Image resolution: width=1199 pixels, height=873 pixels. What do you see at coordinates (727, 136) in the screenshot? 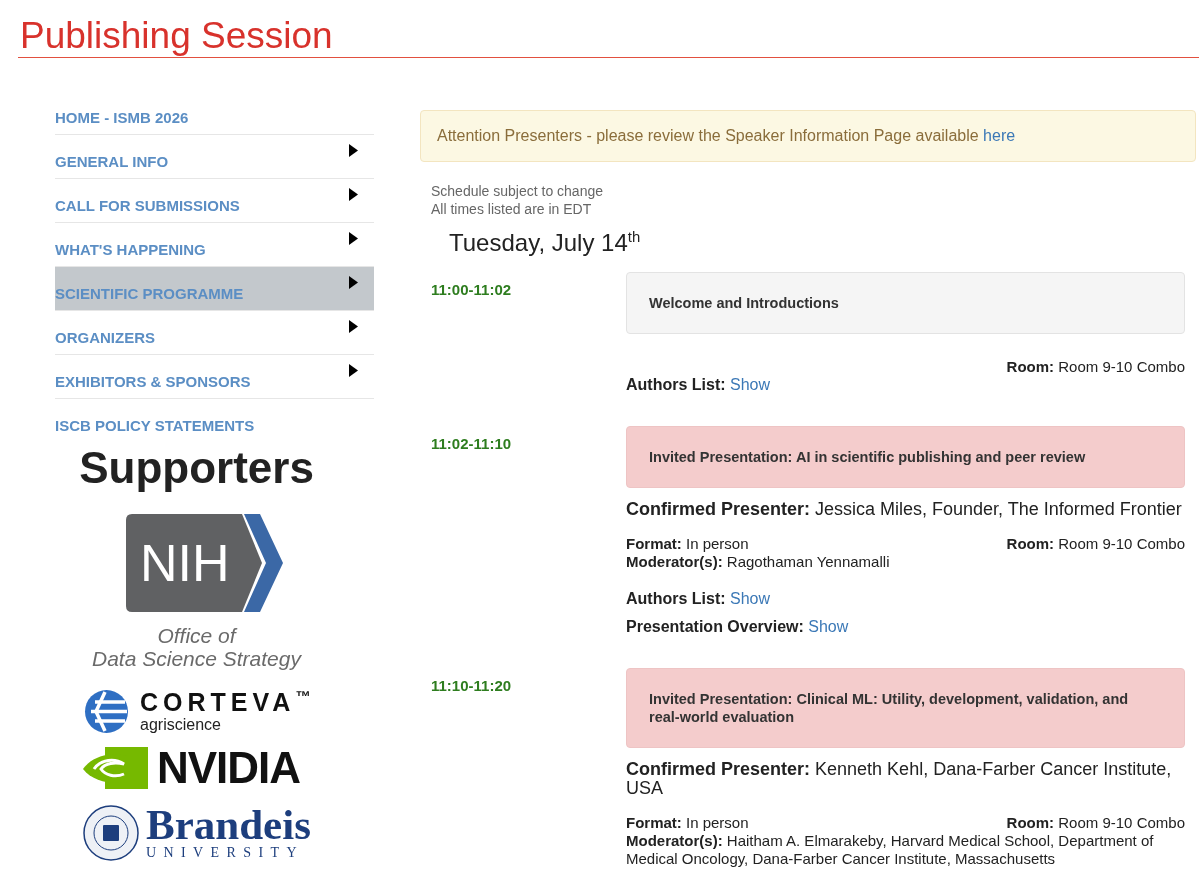
I see `notice-text: Attention Presenters - please review the Speaker Information Page available here` at bounding box center [727, 136].